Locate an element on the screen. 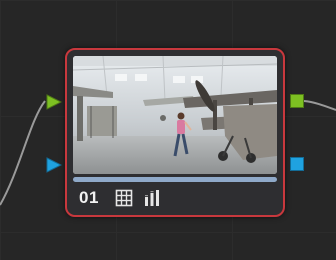  output-wire is located at coordinates (319, 105).